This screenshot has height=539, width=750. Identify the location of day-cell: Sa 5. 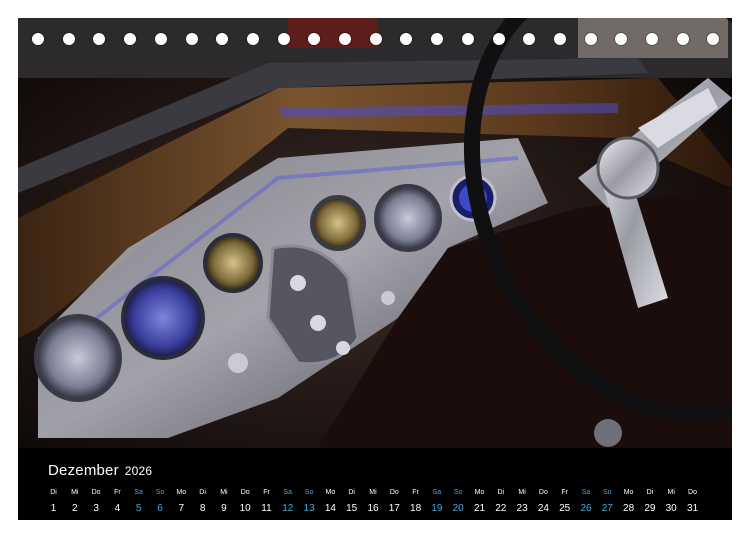
(138, 501).